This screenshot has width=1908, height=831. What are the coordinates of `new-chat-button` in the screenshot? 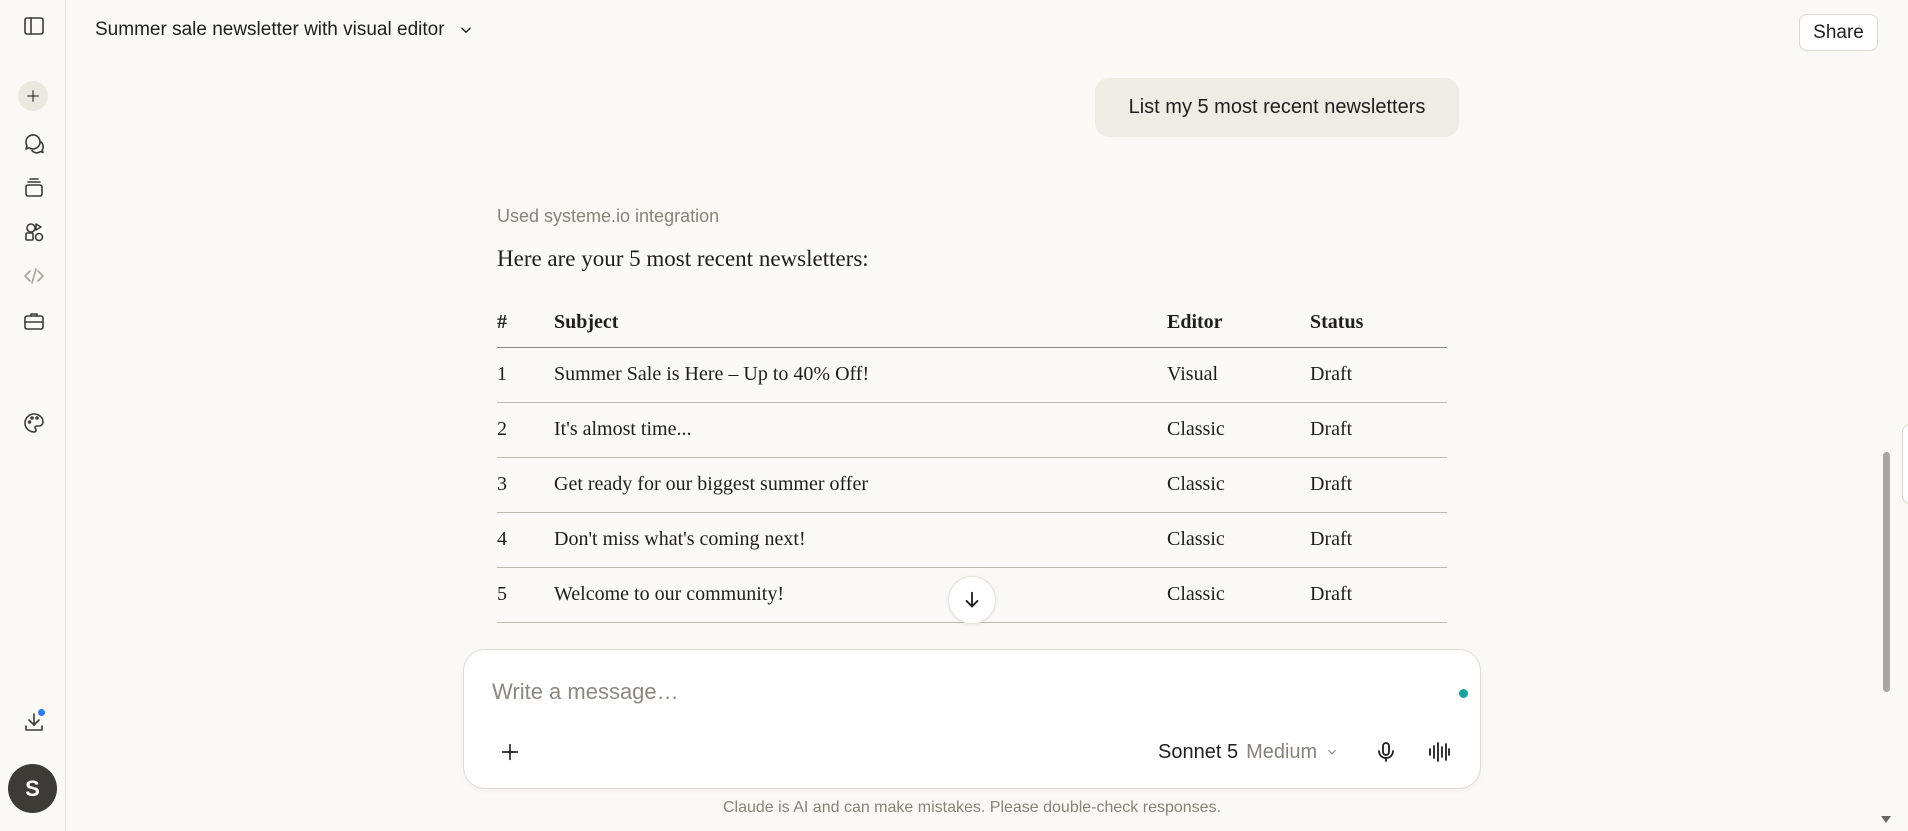 It's located at (33, 96).